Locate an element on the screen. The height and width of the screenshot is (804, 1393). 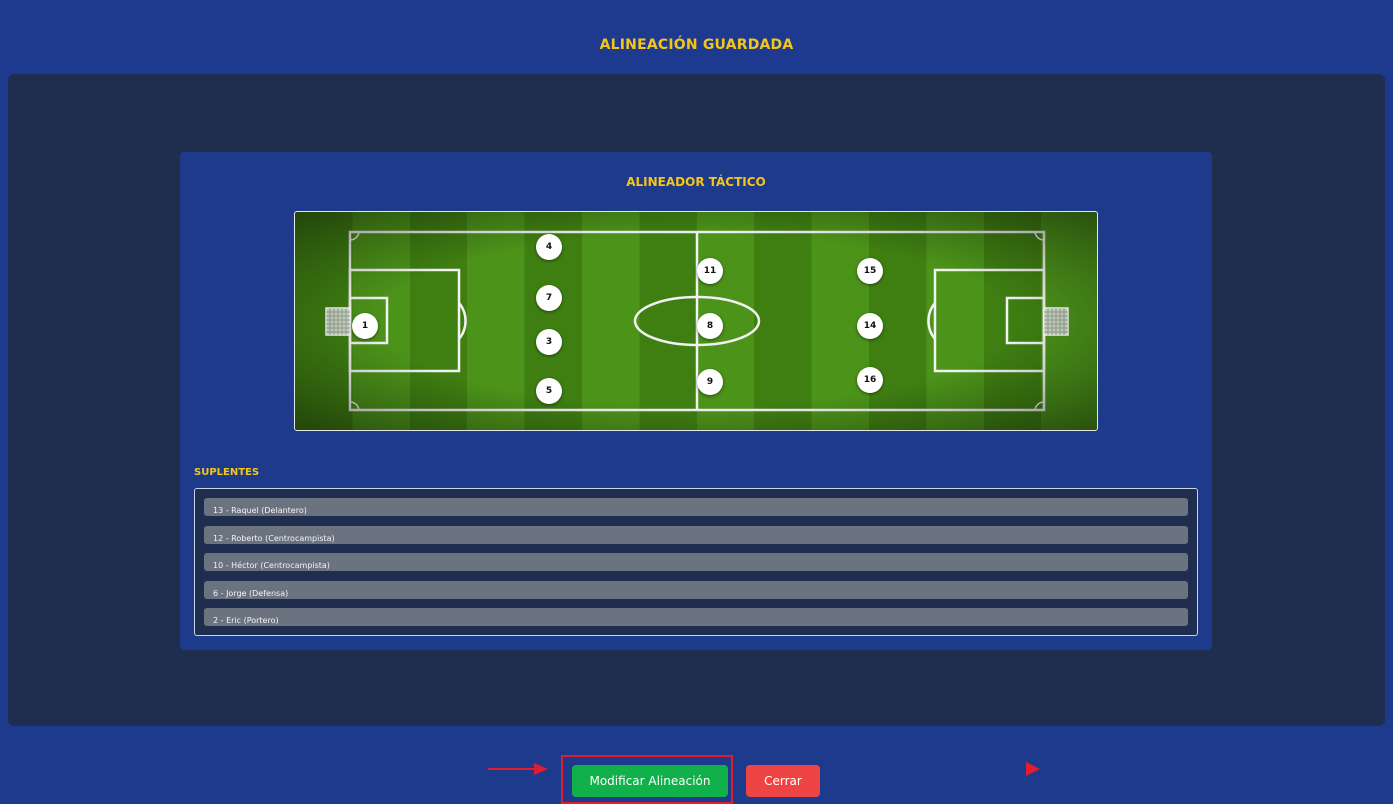
player-token: 4 is located at coordinates (549, 247).